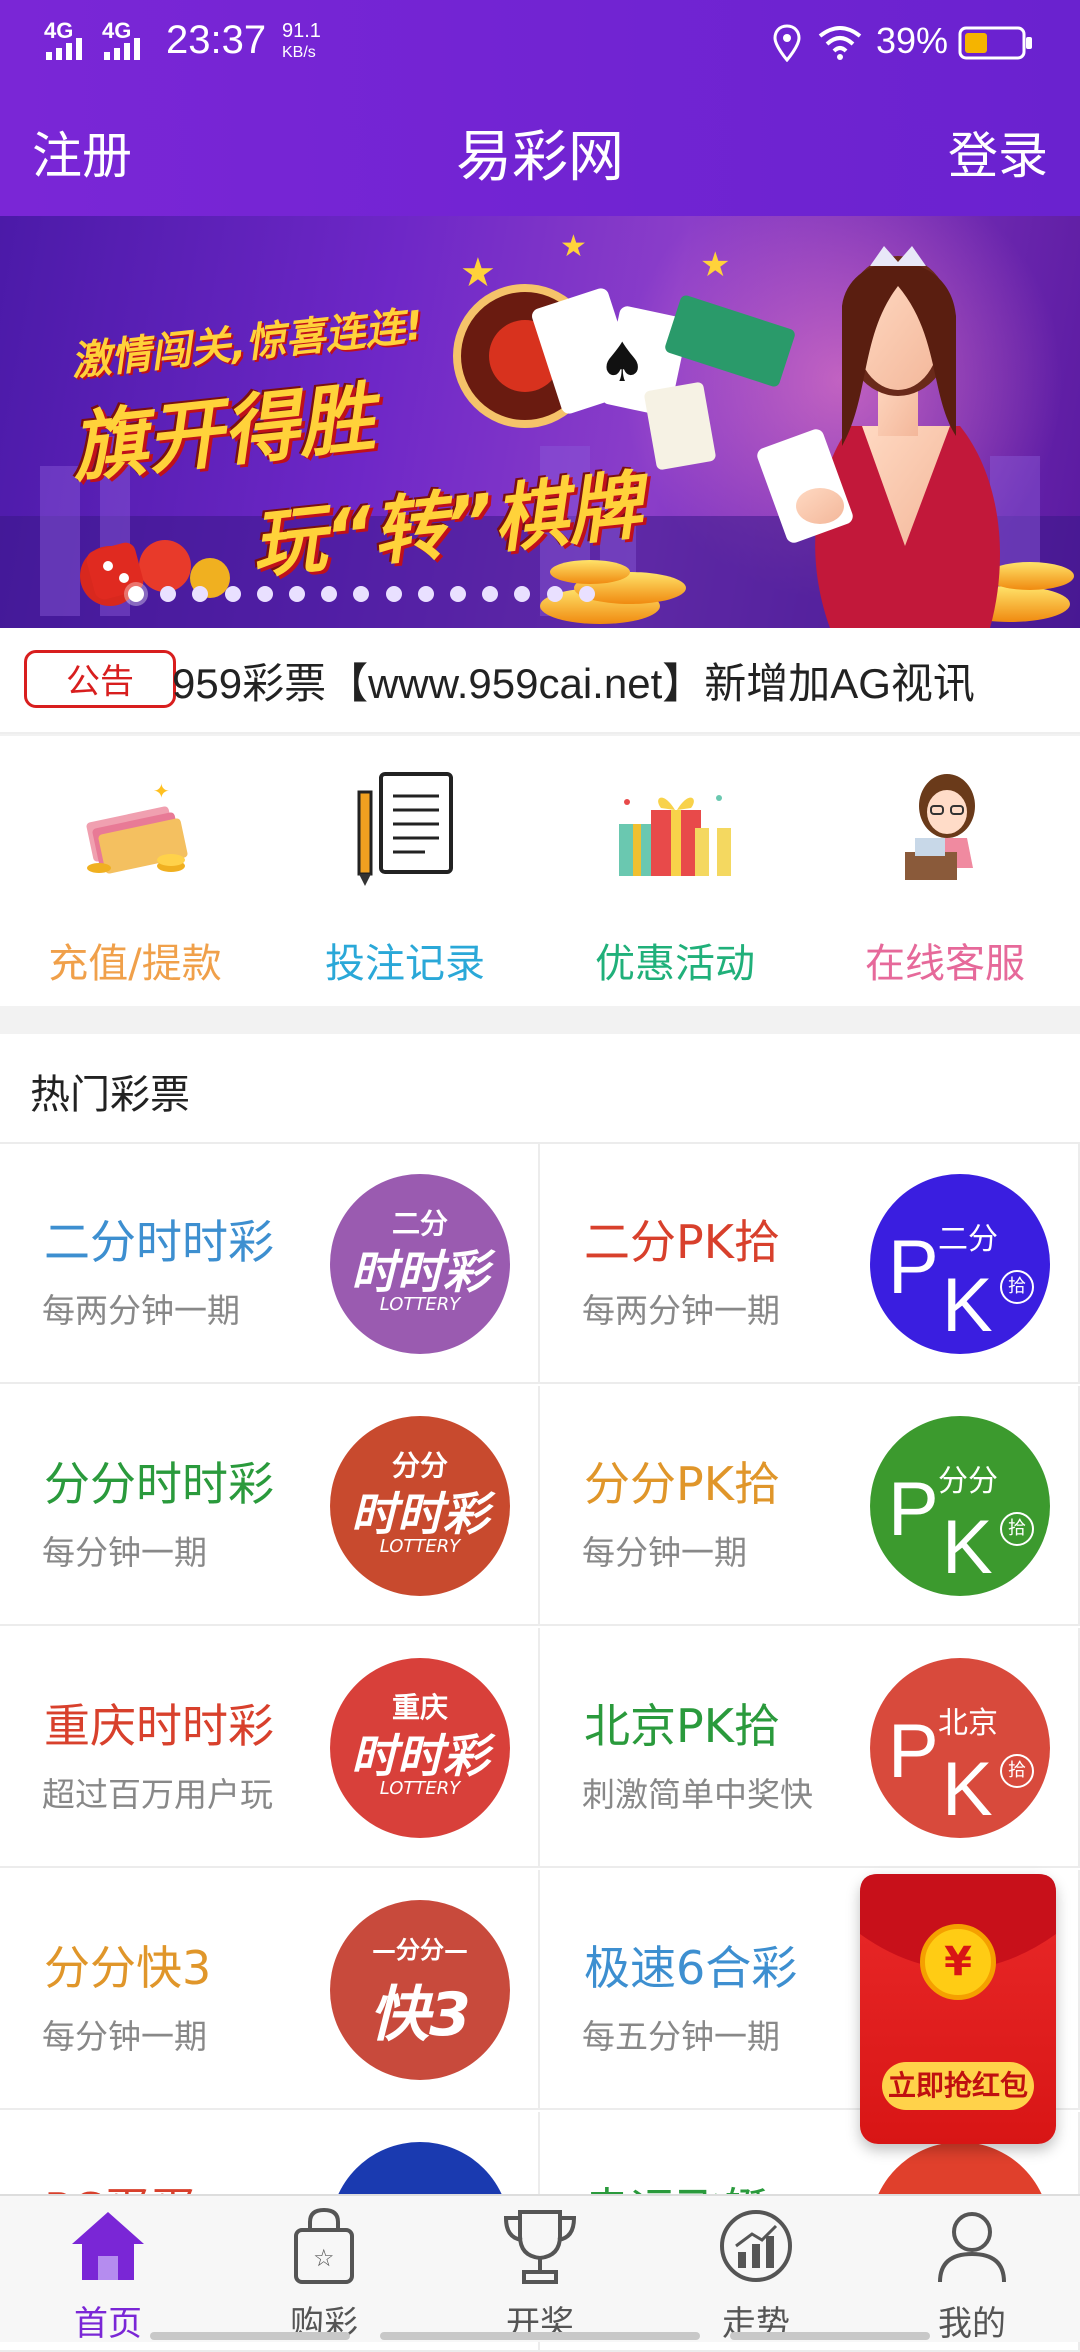 The width and height of the screenshot is (1080, 2352). I want to click on home-indicator, so click(540, 2336).